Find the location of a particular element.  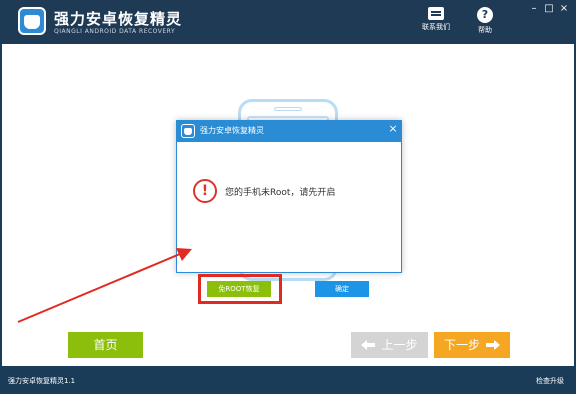

app-title: 强力安卓恢复精灵 is located at coordinates (118, 19).